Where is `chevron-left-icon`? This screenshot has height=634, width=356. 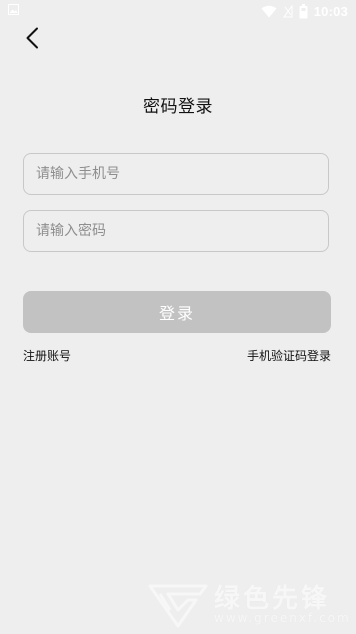 chevron-left-icon is located at coordinates (32, 38).